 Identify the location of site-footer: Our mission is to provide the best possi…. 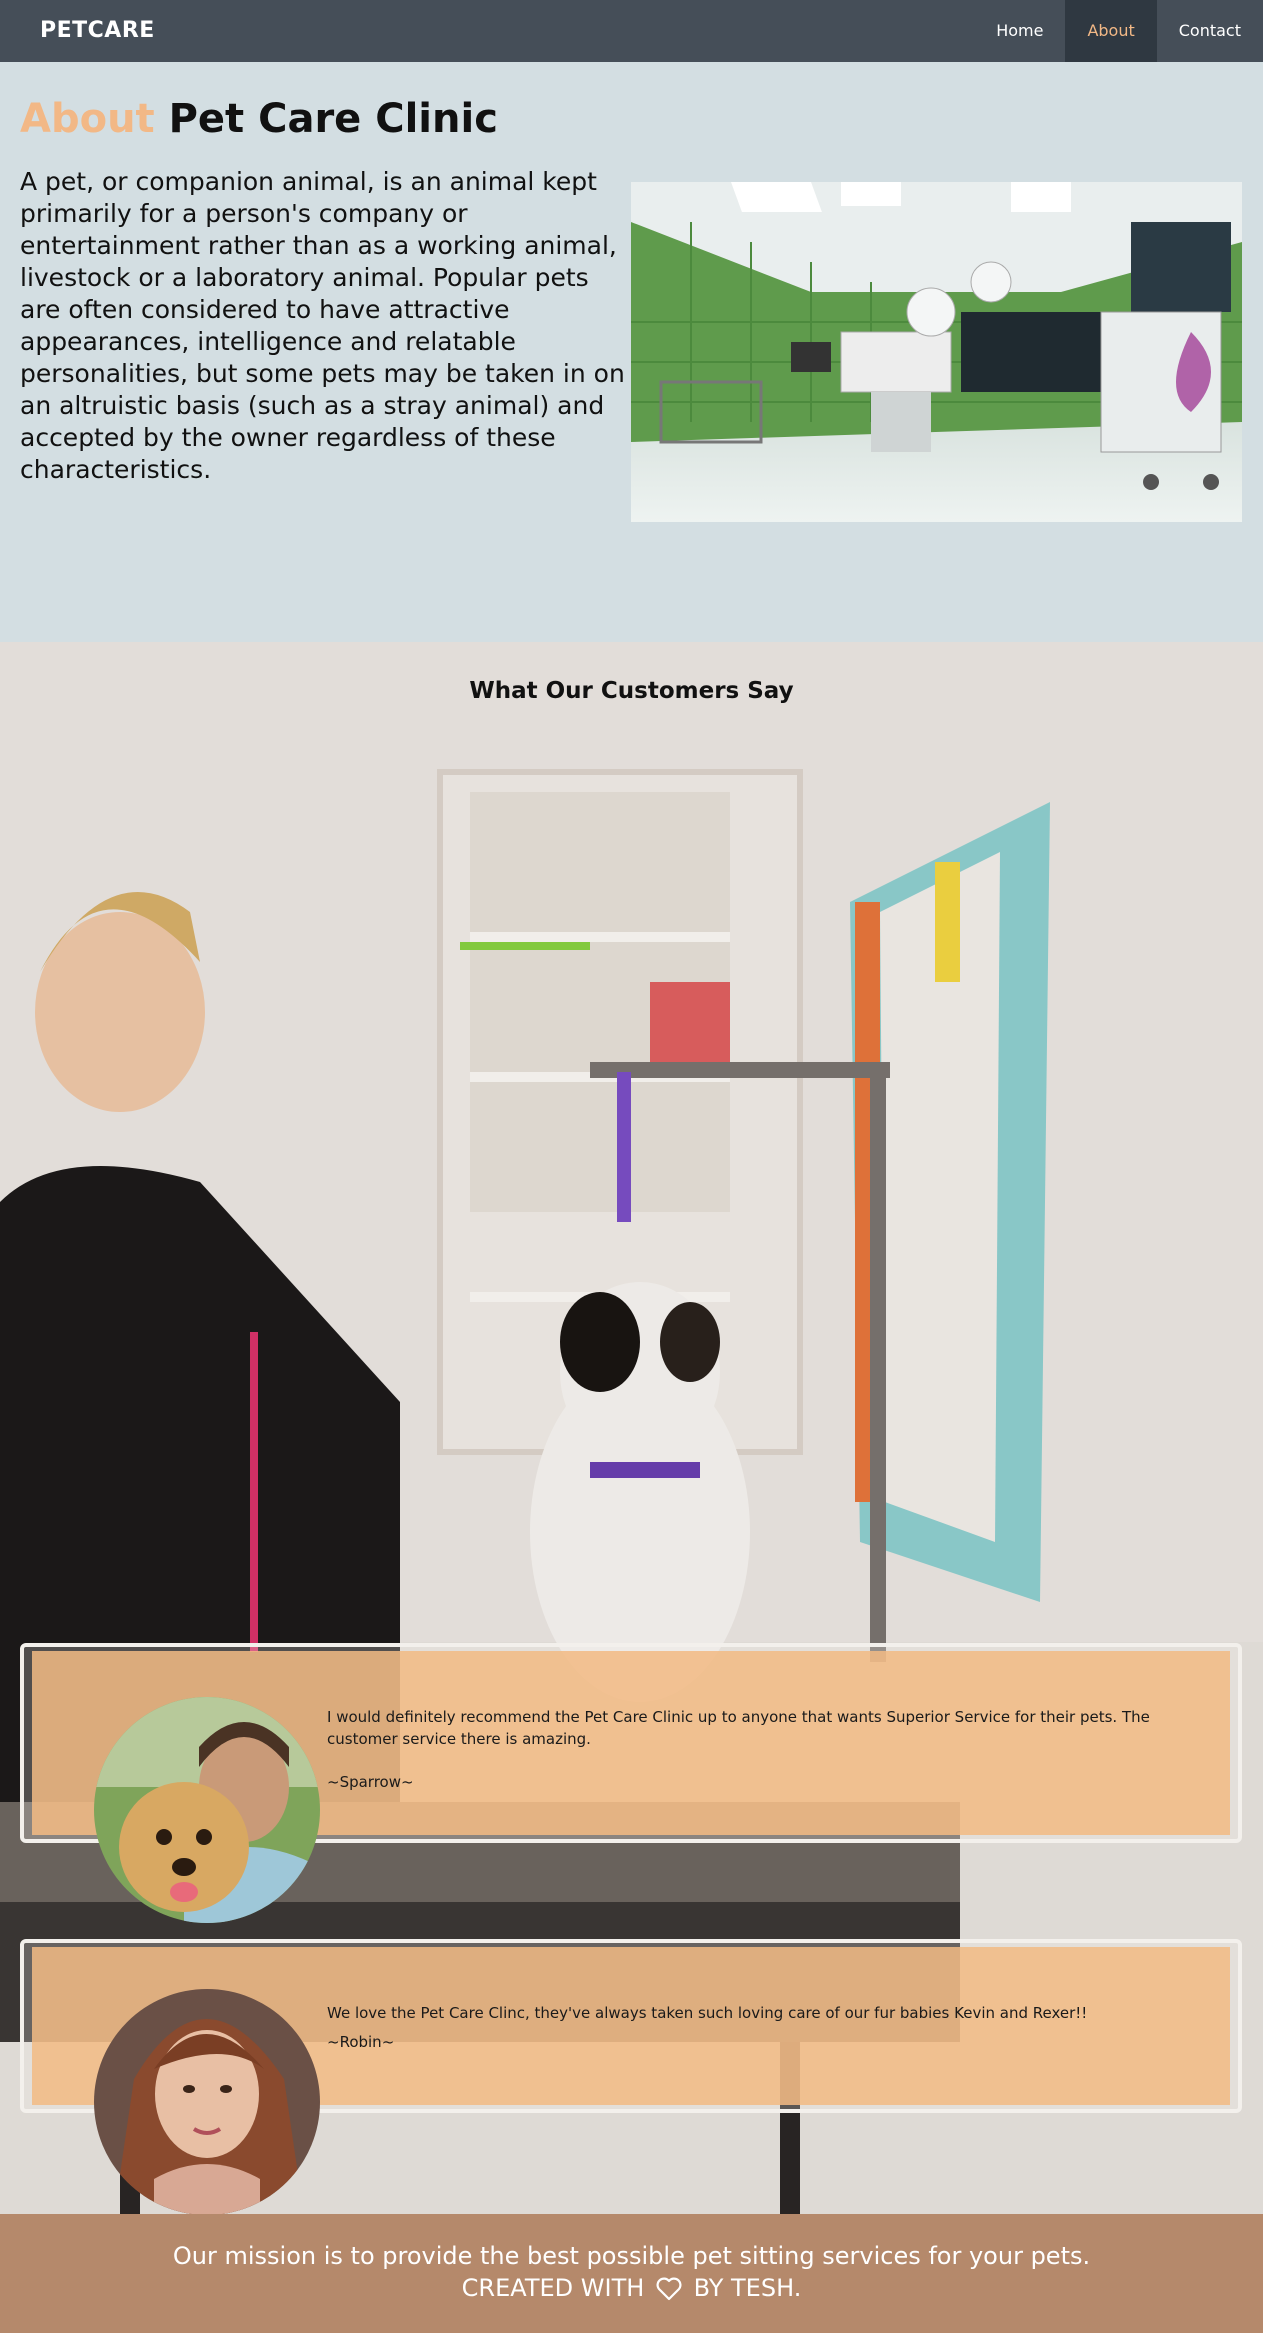
(631, 2273).